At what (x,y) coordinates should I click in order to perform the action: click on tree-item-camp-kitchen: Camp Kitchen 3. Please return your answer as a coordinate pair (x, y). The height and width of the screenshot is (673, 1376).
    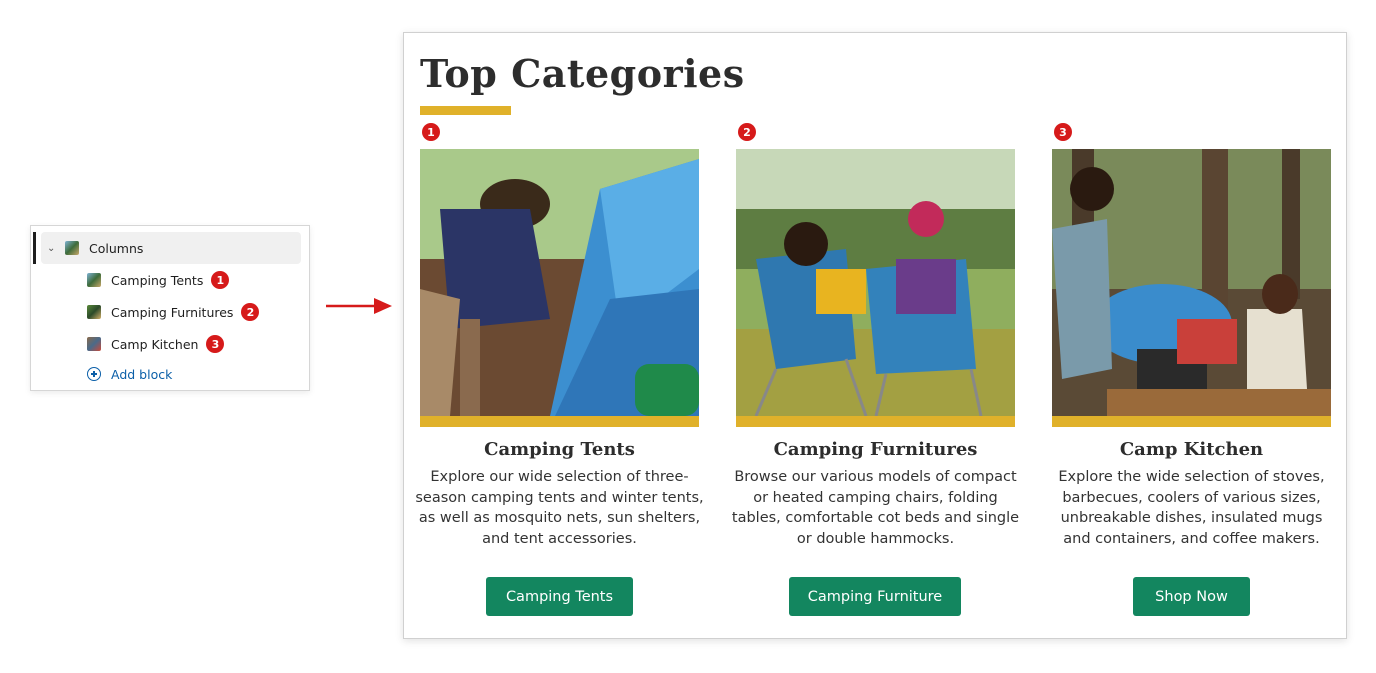
    Looking at the image, I should click on (156, 344).